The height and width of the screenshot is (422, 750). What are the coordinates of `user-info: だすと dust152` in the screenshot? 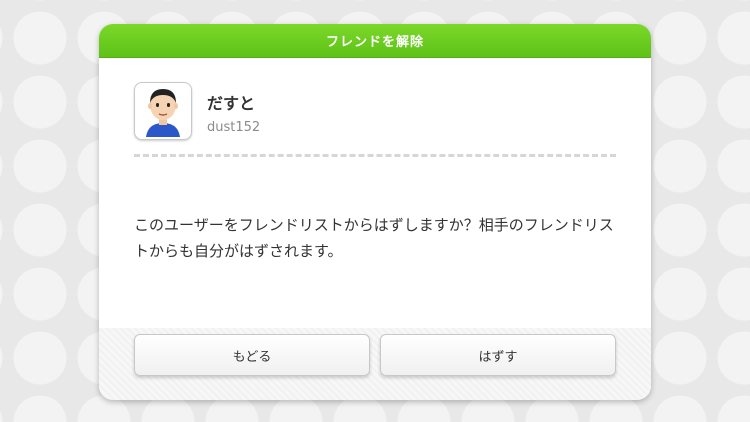 It's located at (233, 112).